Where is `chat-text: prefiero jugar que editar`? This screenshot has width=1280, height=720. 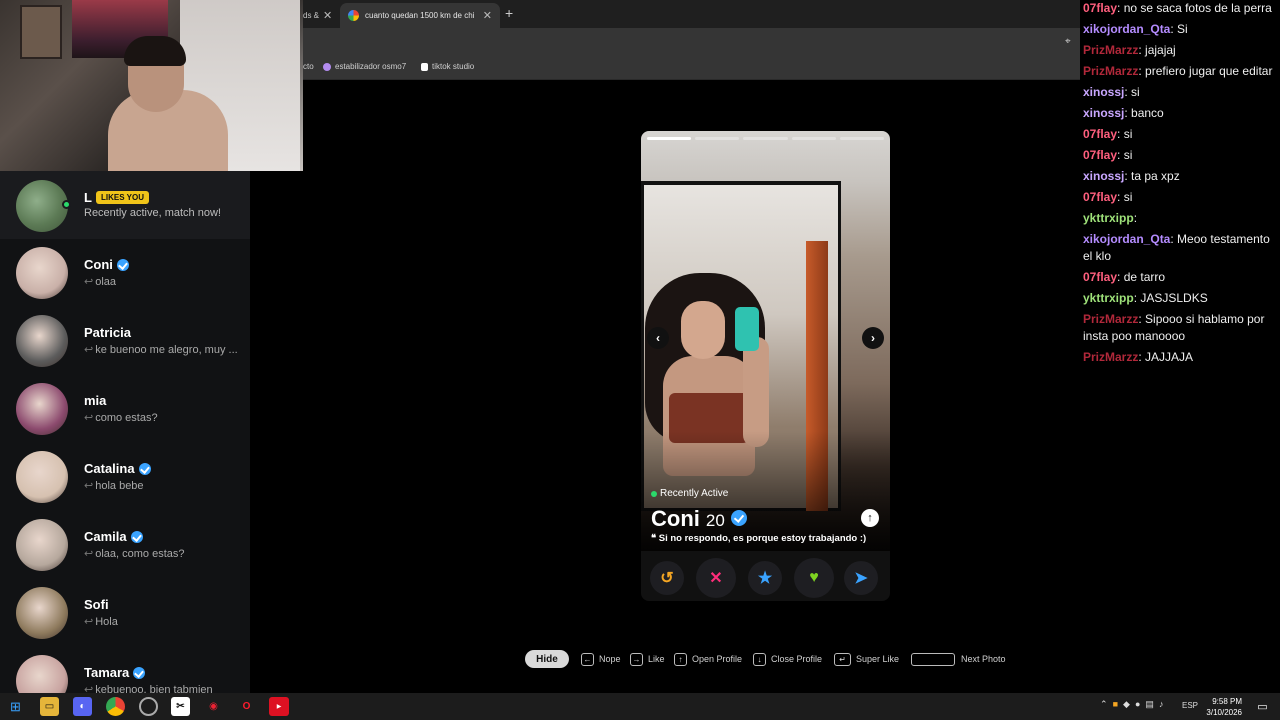
chat-text: prefiero jugar que editar is located at coordinates (1209, 71).